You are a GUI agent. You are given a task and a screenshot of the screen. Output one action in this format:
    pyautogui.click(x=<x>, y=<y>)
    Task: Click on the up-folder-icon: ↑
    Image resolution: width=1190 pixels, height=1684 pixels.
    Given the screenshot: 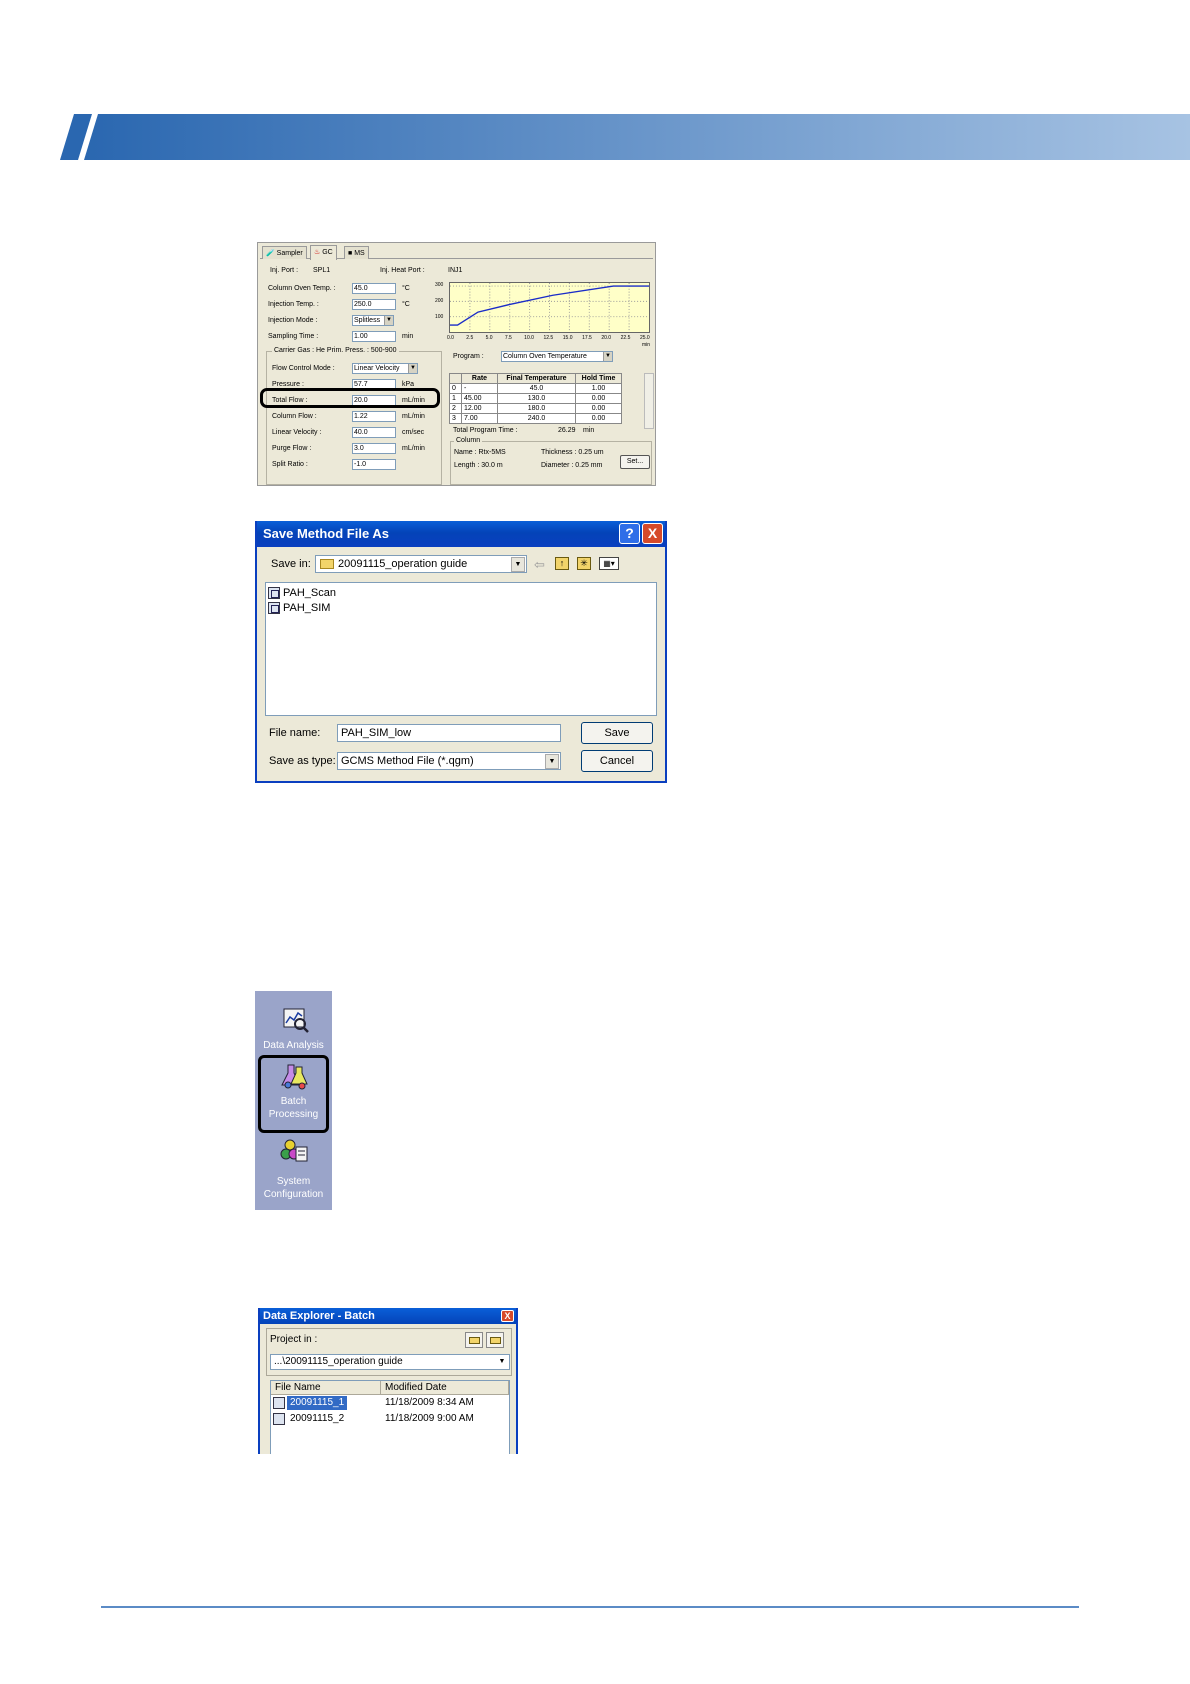 What is the action you would take?
    pyautogui.click(x=562, y=563)
    